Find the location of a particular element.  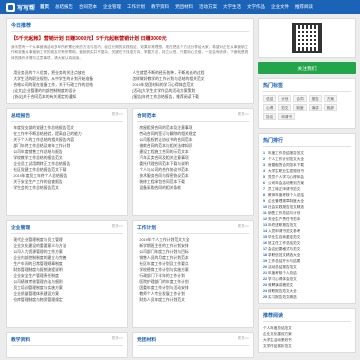

nav-item: 文学作品 is located at coordinates (256, 7).